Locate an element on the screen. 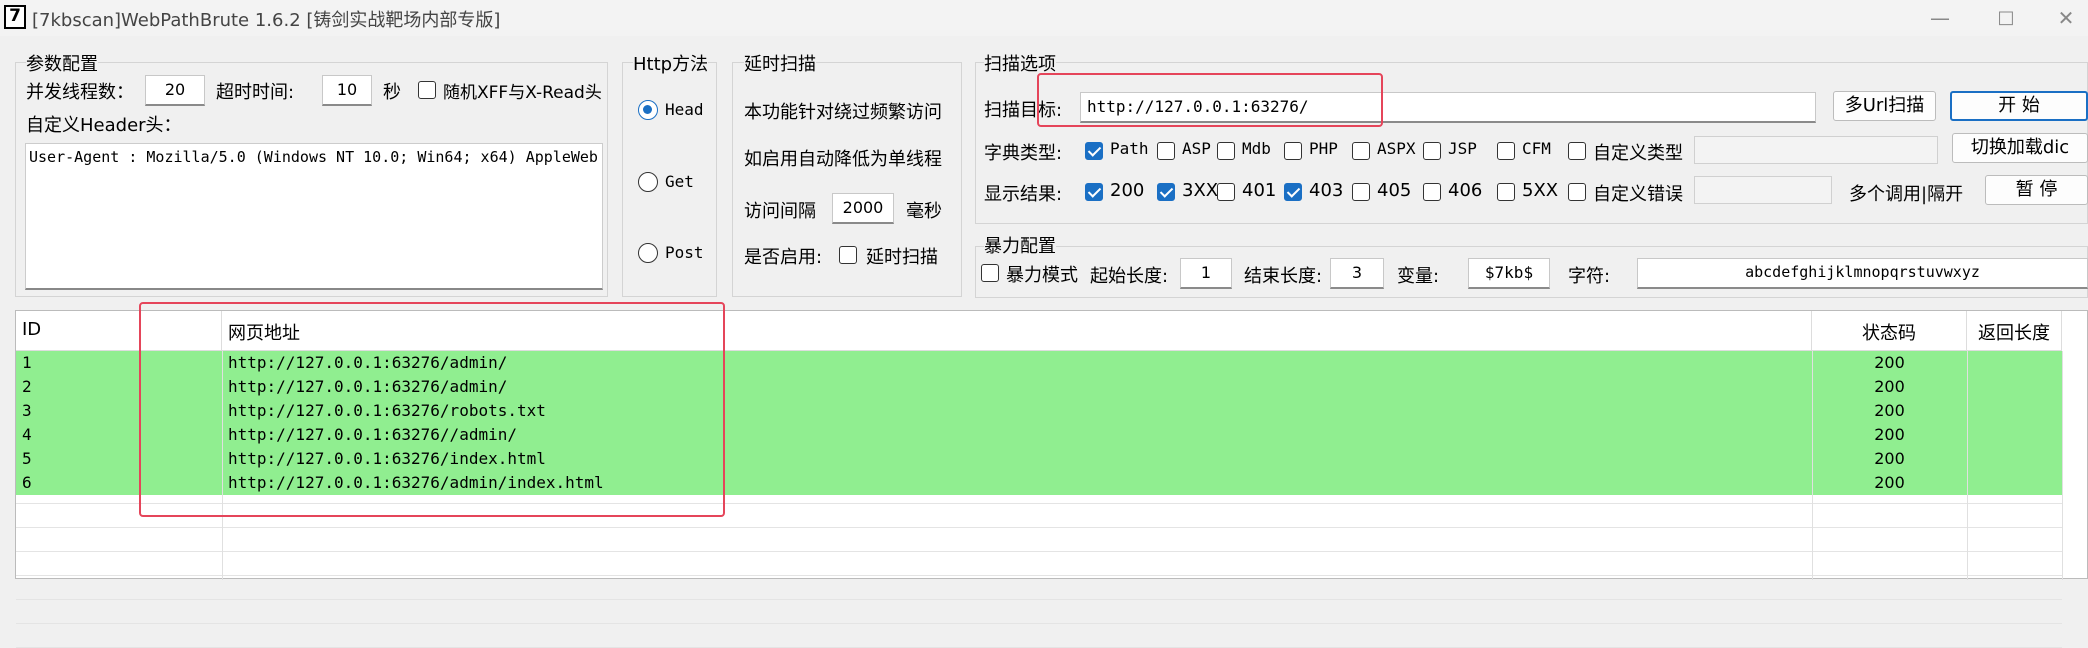 The image size is (2088, 648). method-head-label: Head is located at coordinates (684, 109).